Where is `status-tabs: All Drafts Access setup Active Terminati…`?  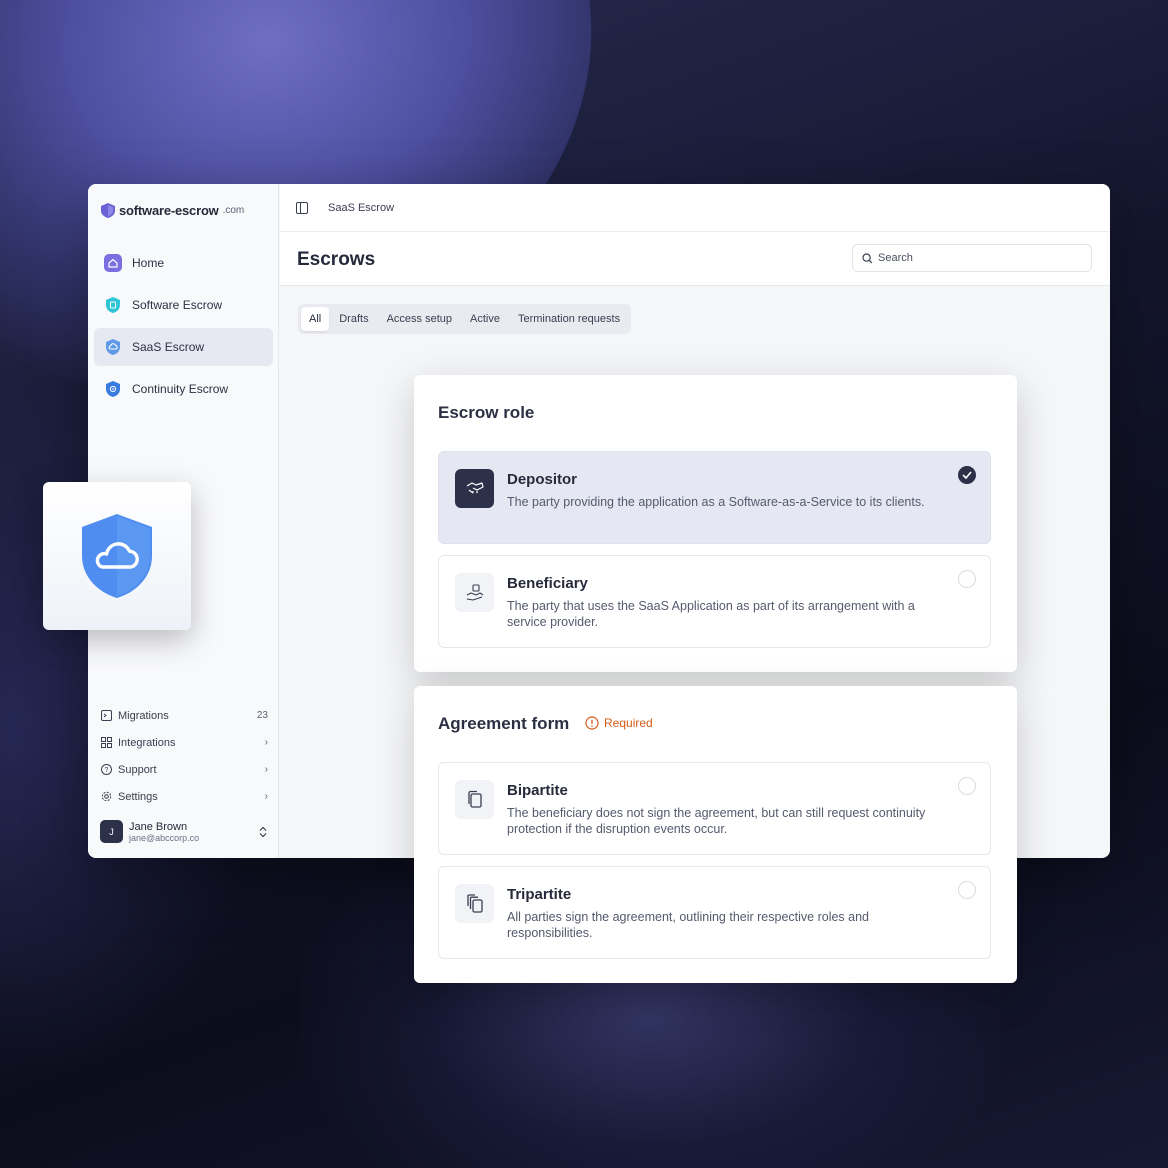 status-tabs: All Drafts Access setup Active Terminati… is located at coordinates (465, 319).